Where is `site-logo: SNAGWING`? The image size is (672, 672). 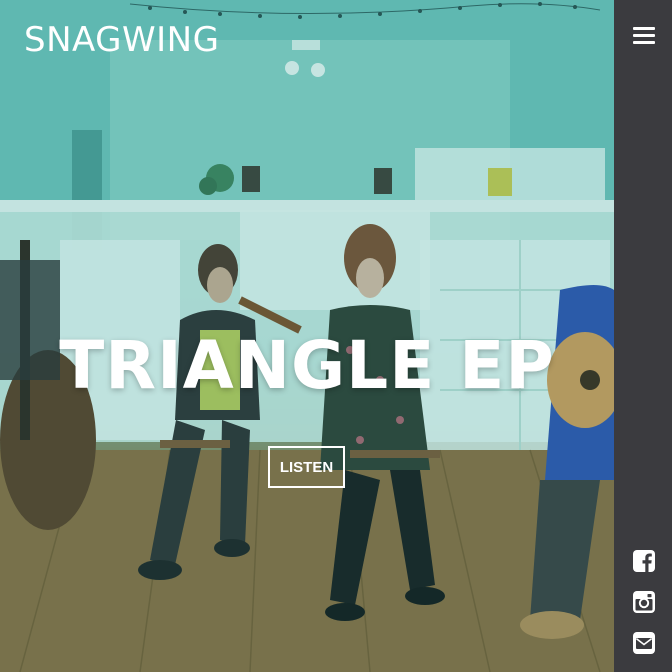 site-logo: SNAGWING is located at coordinates (121, 40).